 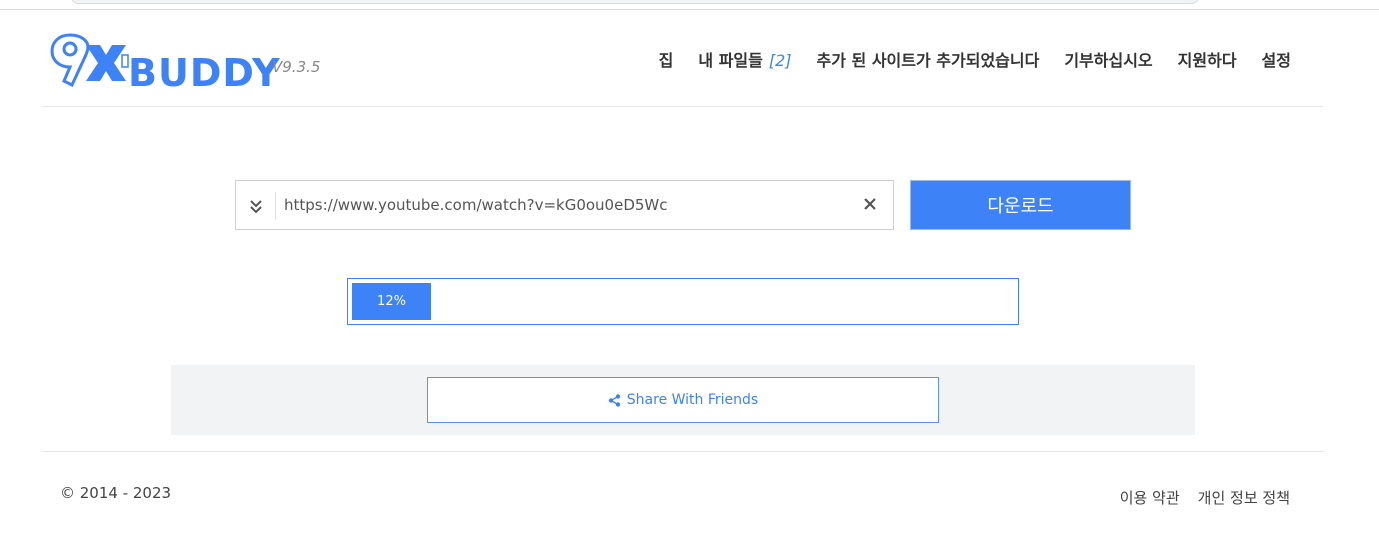 What do you see at coordinates (296, 67) in the screenshot?
I see `version-label: V9.3.5` at bounding box center [296, 67].